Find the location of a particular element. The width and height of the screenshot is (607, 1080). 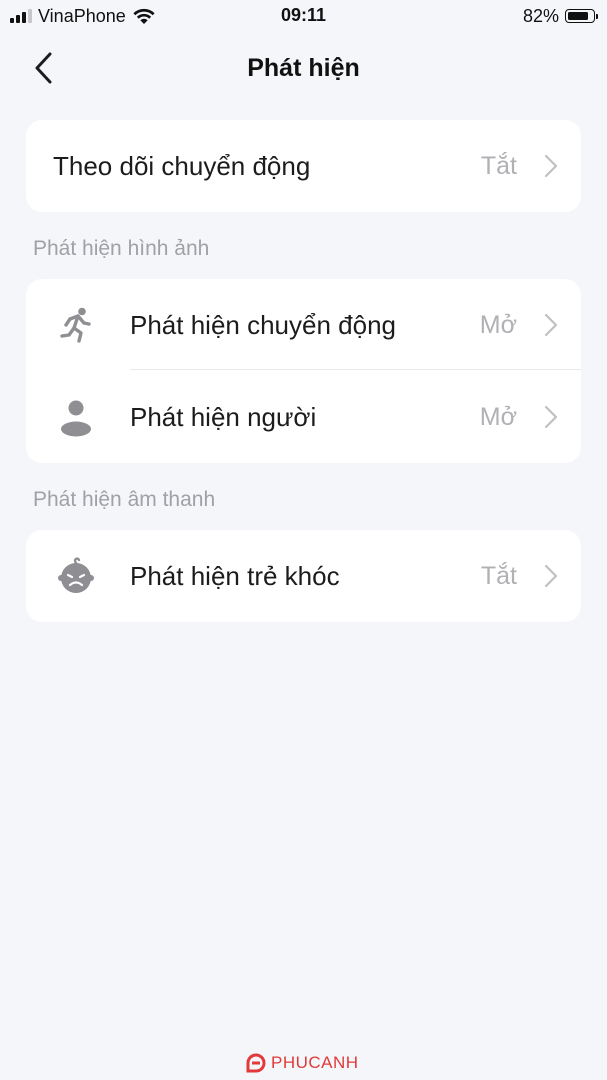

motion-detection-label: Phát hiện chuyển động is located at coordinates (263, 324).